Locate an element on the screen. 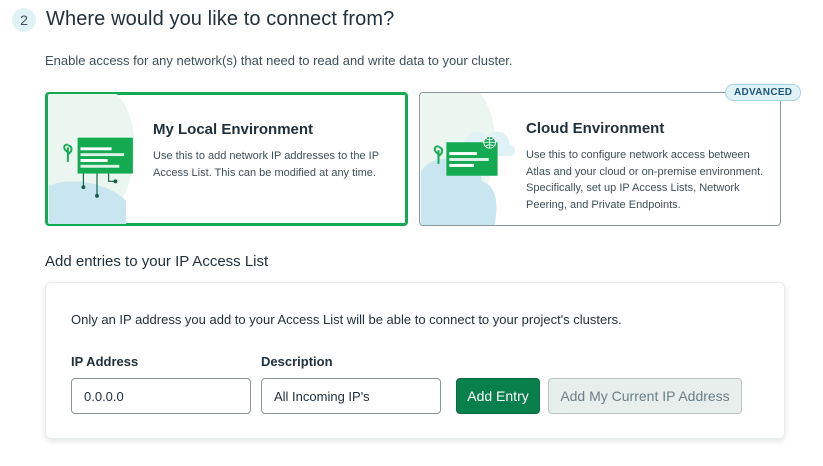 This screenshot has height=466, width=823. step-number-badge: 2 is located at coordinates (24, 20).